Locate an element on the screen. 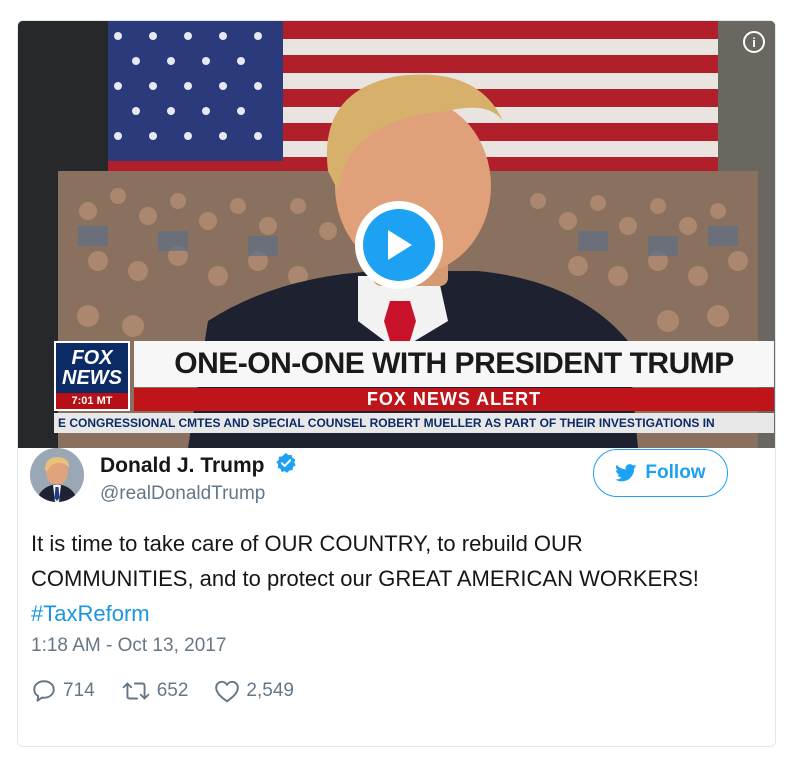  chyron-headline: ONE-ON-ONE WITH PRESIDENT TRUMP is located at coordinates (454, 364).